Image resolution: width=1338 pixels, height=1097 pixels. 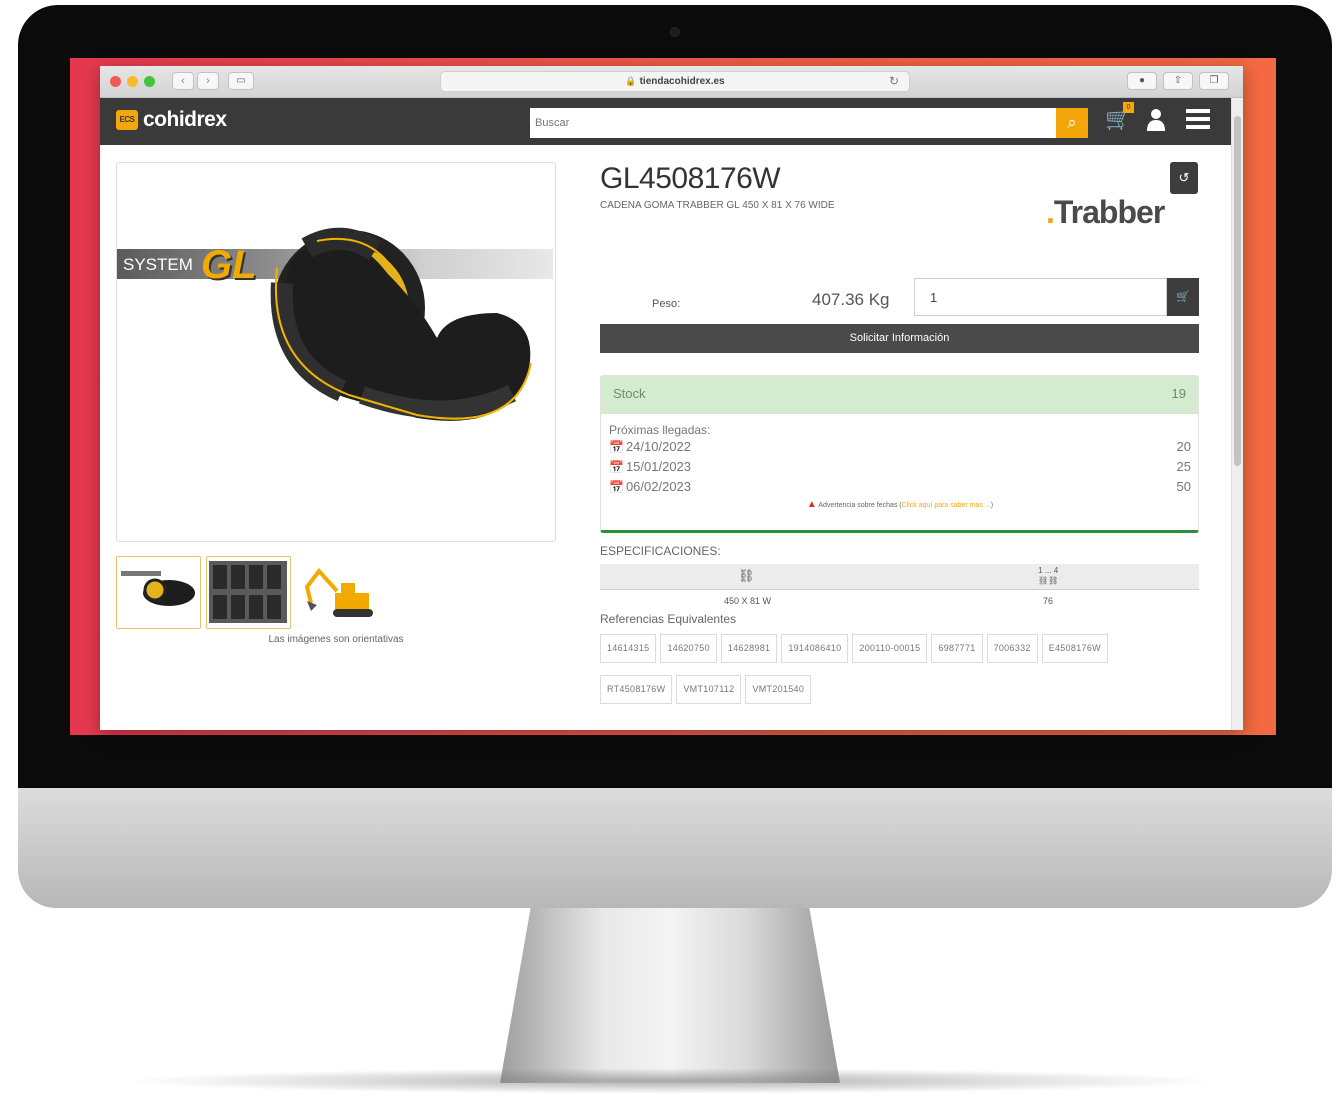 I want to click on weight-value: 407.36 Kg, so click(x=851, y=299).